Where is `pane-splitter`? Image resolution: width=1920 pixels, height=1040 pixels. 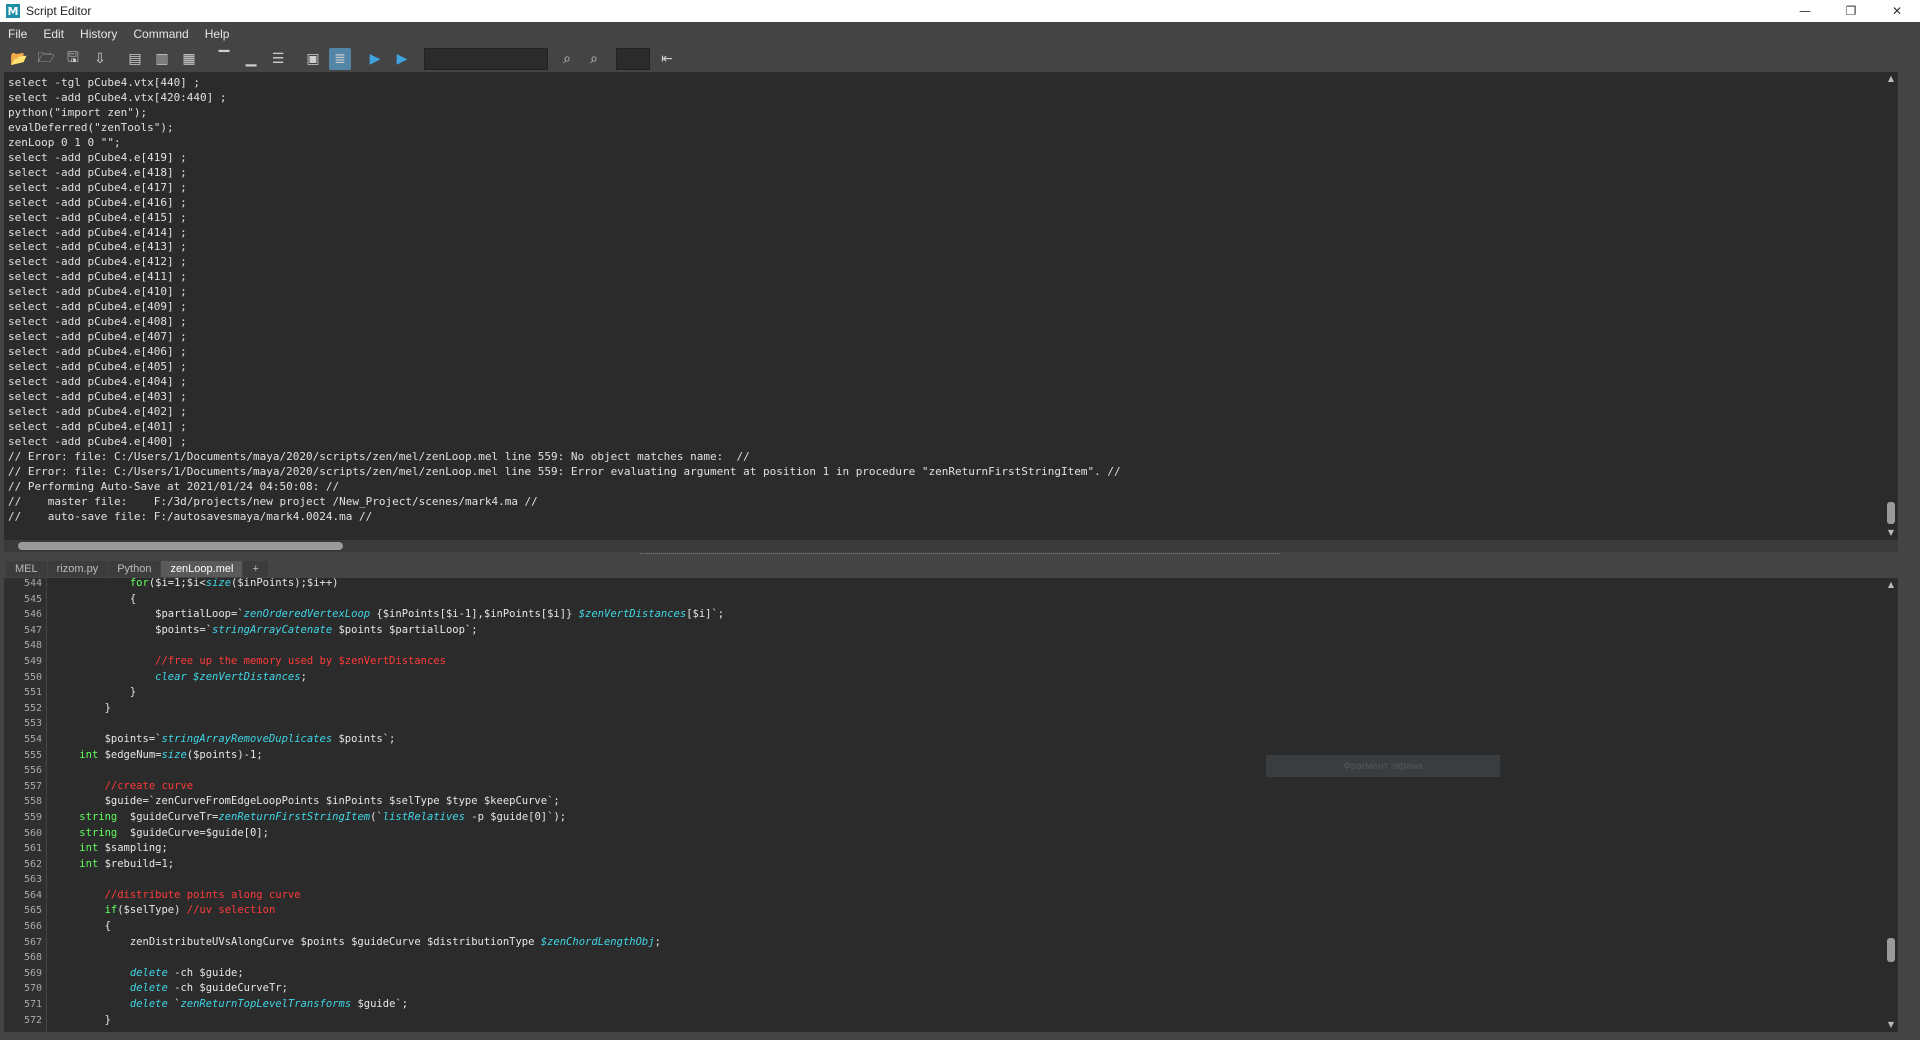 pane-splitter is located at coordinates (960, 554).